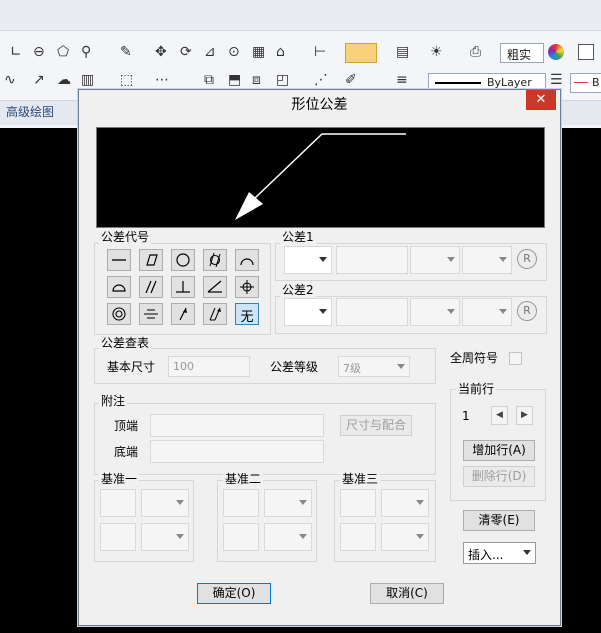 This screenshot has height=633, width=601. I want to click on color-select: B, so click(585, 83).